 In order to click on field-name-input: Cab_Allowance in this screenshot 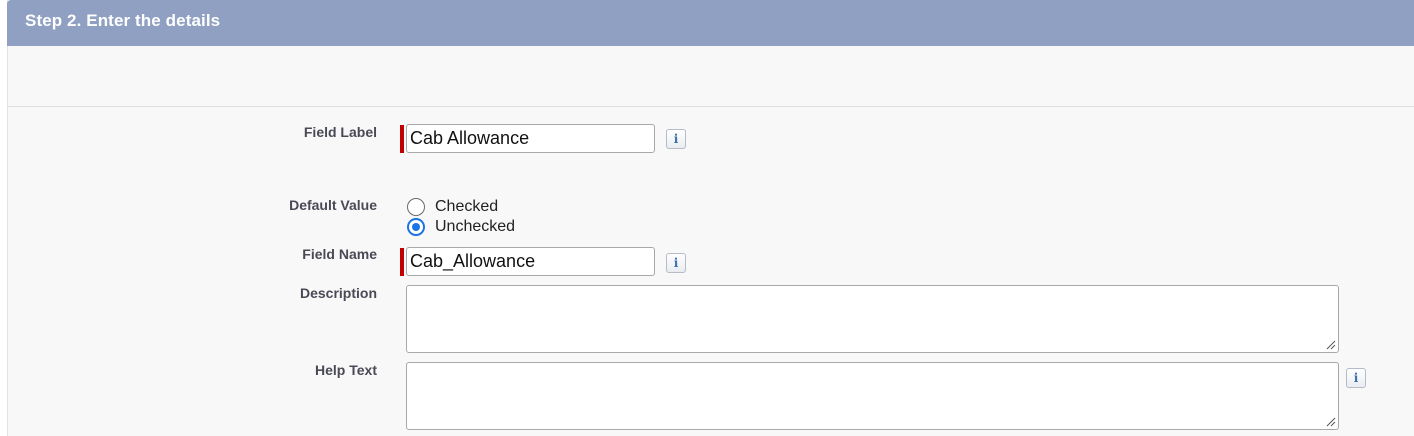, I will do `click(530, 261)`.